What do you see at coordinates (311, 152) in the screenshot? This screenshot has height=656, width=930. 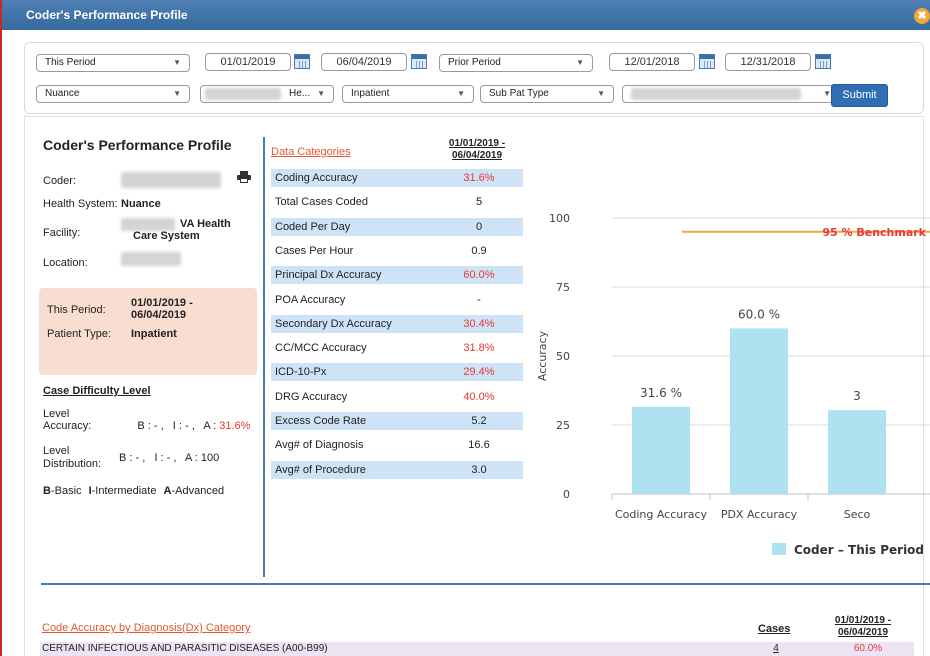 I see `data-categories-heading: Data Categories` at bounding box center [311, 152].